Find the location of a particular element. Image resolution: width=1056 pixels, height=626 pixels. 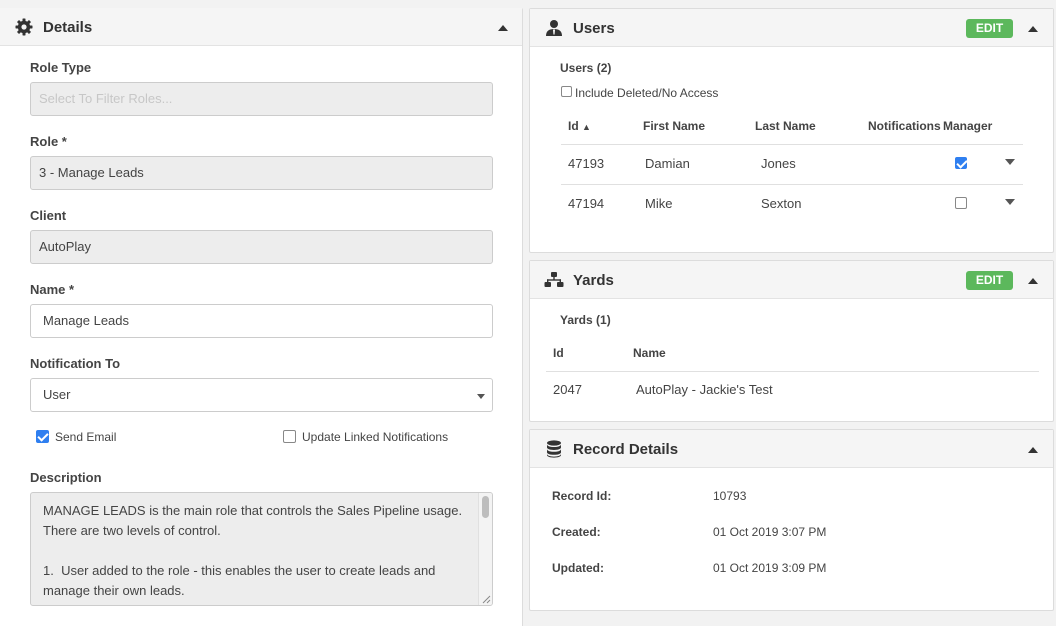

users-title: Users is located at coordinates (594, 28).